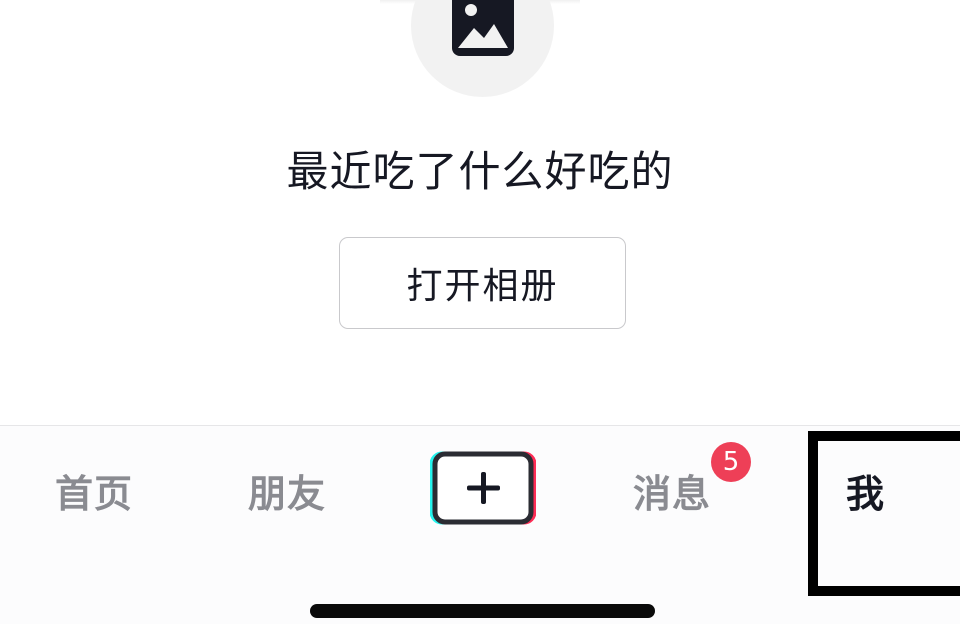 Image resolution: width=960 pixels, height=624 pixels. I want to click on home-indicator, so click(482, 611).